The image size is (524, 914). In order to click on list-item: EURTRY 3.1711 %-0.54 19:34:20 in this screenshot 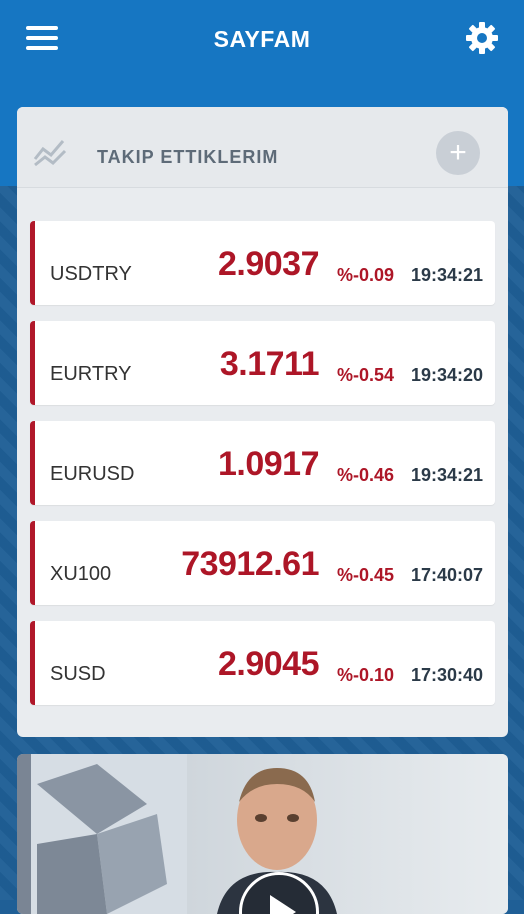, I will do `click(262, 363)`.